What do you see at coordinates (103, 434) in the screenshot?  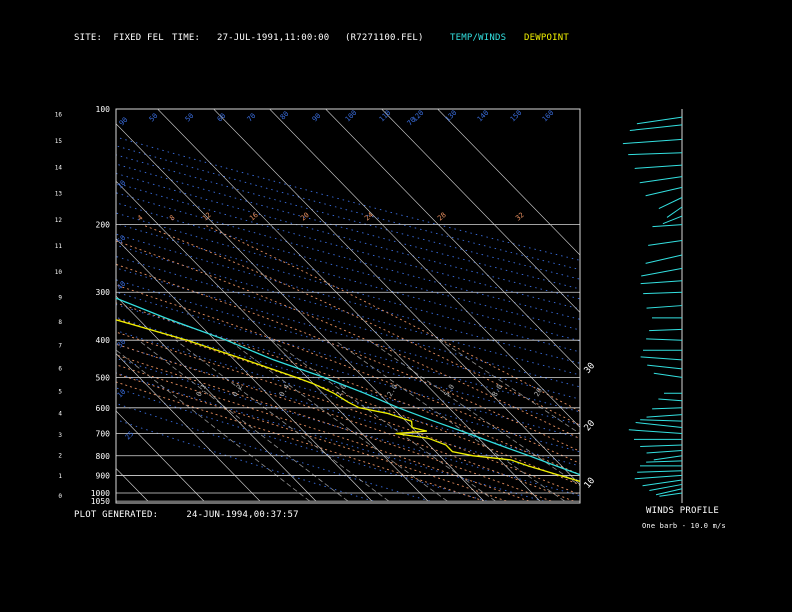 I see `pressure-tick-label: 700` at bounding box center [103, 434].